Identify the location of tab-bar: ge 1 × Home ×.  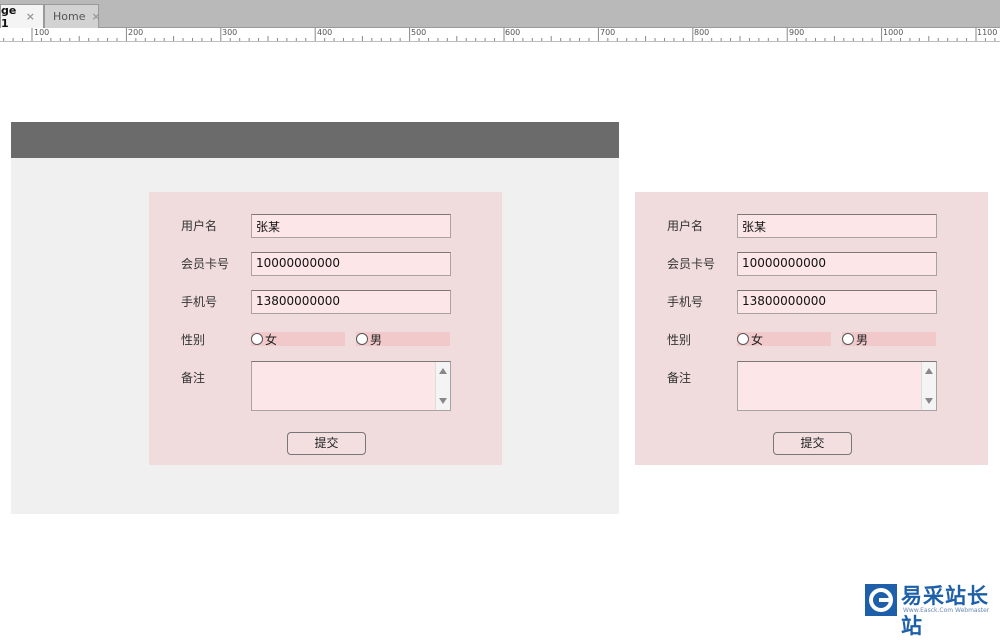
(500, 15).